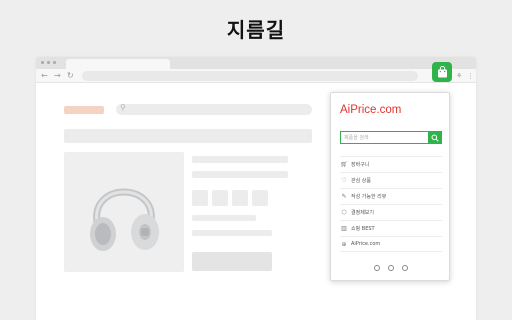 The image size is (512, 320). Describe the element at coordinates (344, 244) in the screenshot. I see `link-icon: ⊕` at that location.